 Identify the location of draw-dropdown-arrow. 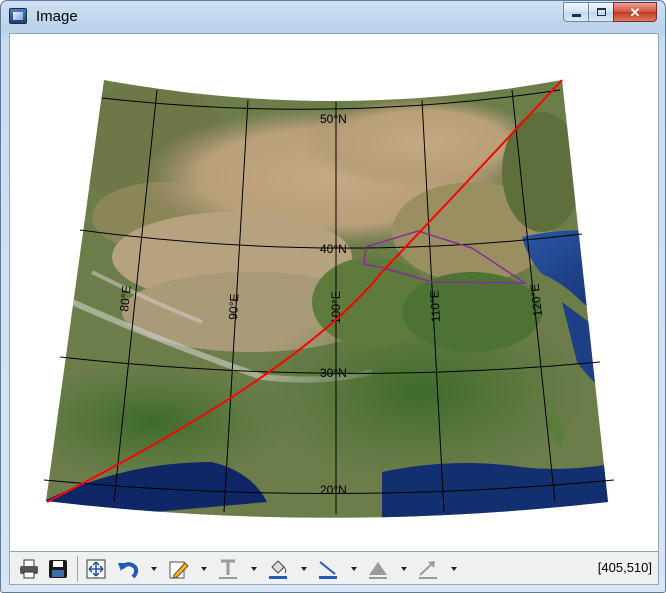
(204, 569).